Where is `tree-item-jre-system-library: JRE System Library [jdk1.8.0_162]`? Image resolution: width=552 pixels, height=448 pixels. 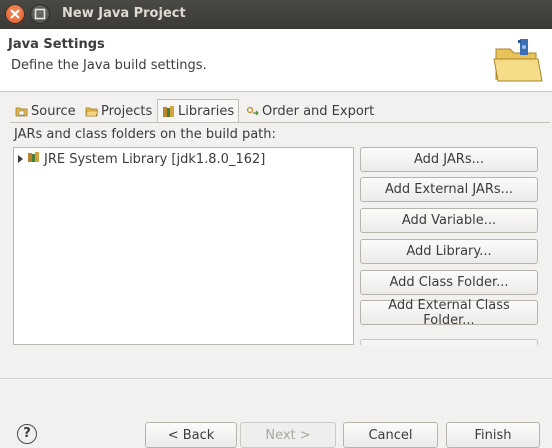 tree-item-jre-system-library: JRE System Library [jdk1.8.0_162] is located at coordinates (140, 159).